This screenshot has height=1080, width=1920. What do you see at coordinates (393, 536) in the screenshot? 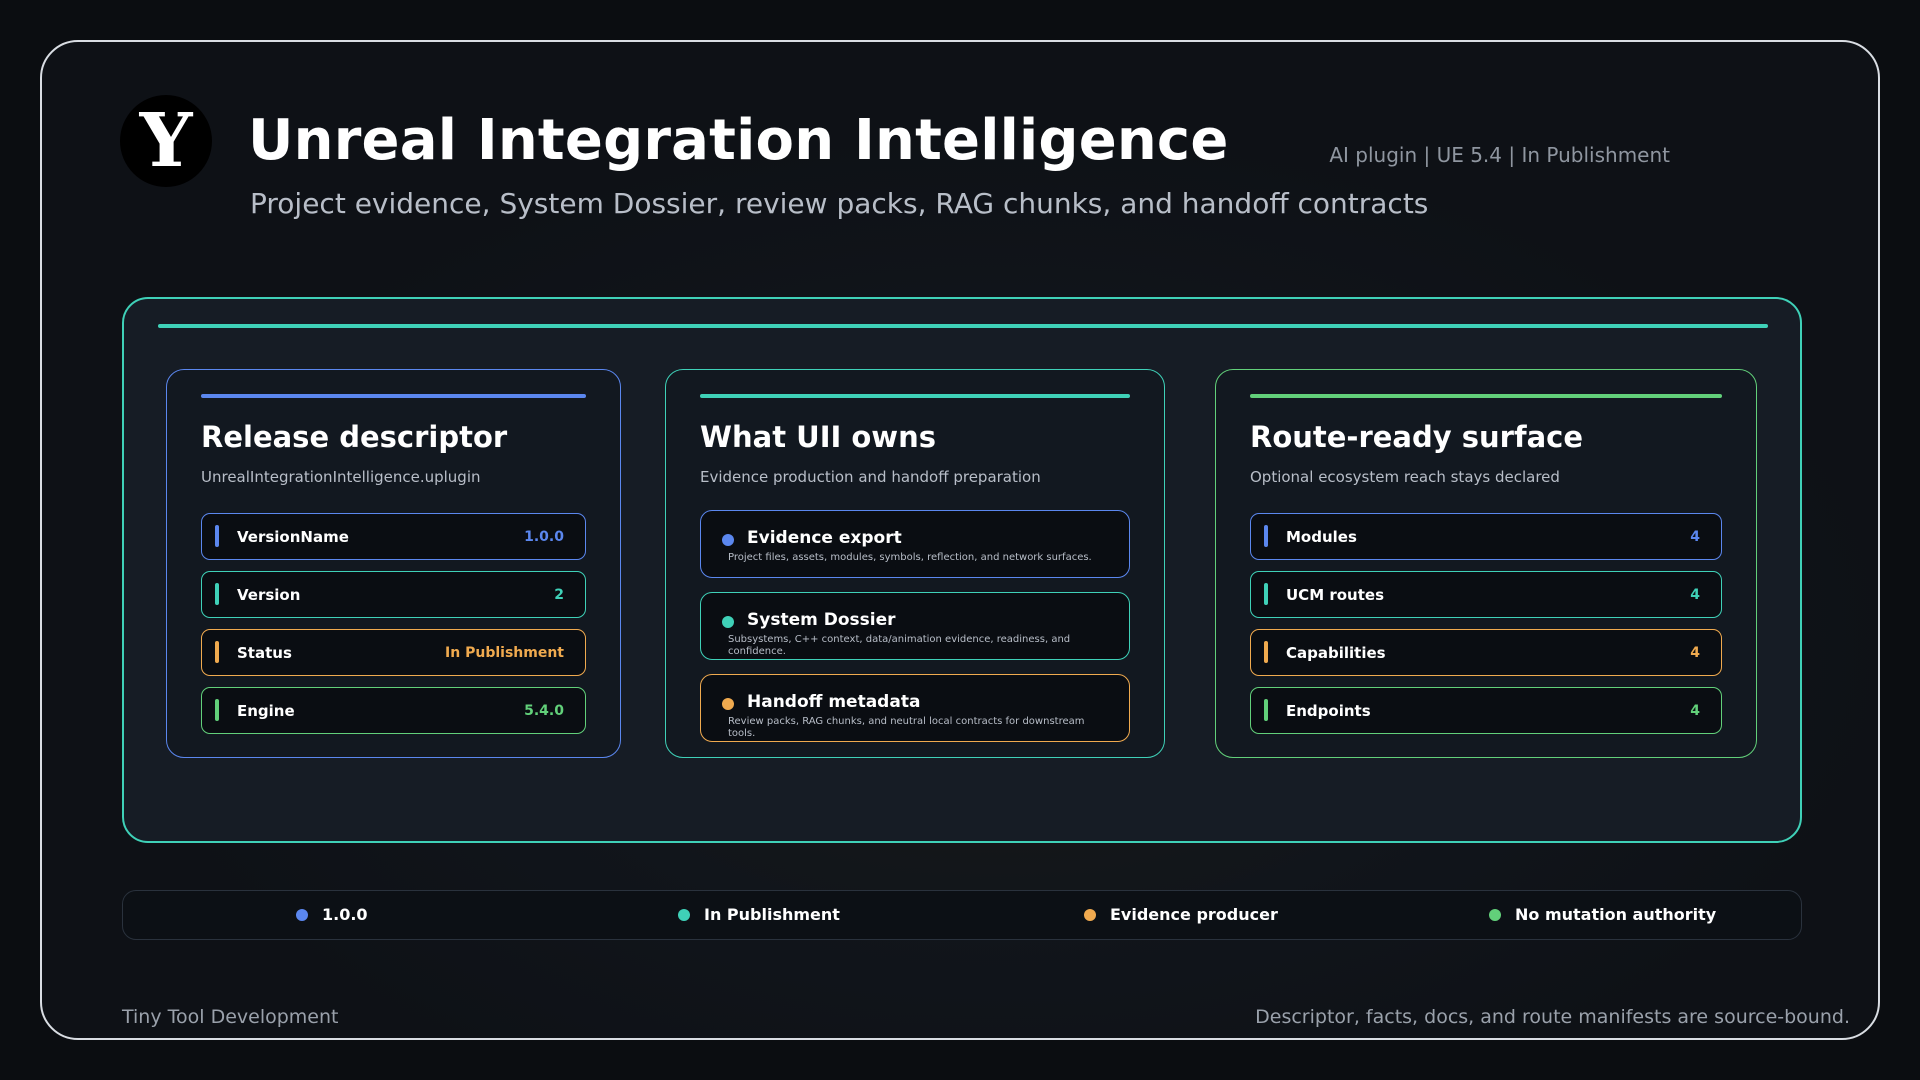
I see `release-row-versionname: VersionName 1.0.0` at bounding box center [393, 536].